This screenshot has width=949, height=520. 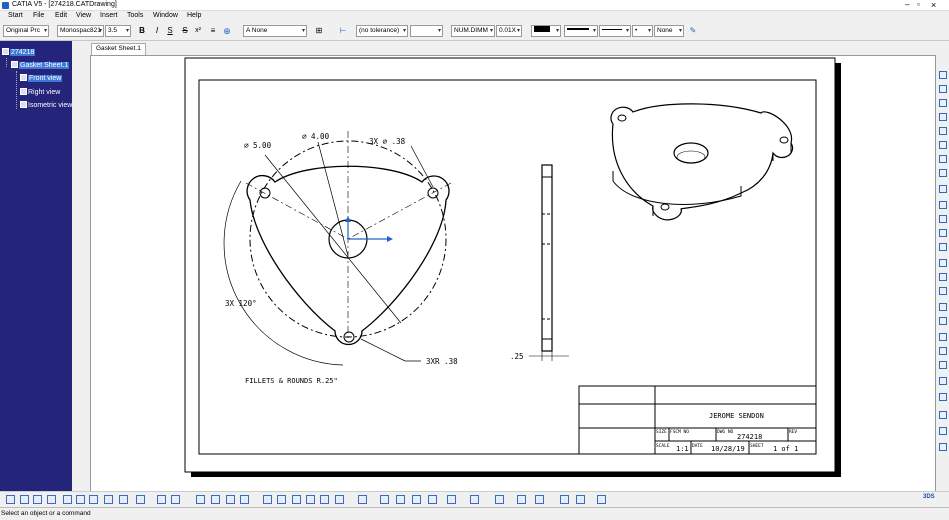 What do you see at coordinates (41, 78) in the screenshot?
I see `tree-item-front-view: Front view` at bounding box center [41, 78].